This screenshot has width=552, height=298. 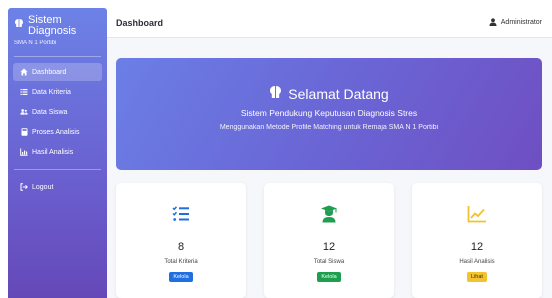 I want to click on brand-subtitle: SMA N 1 Portibi, so click(x=35, y=43).